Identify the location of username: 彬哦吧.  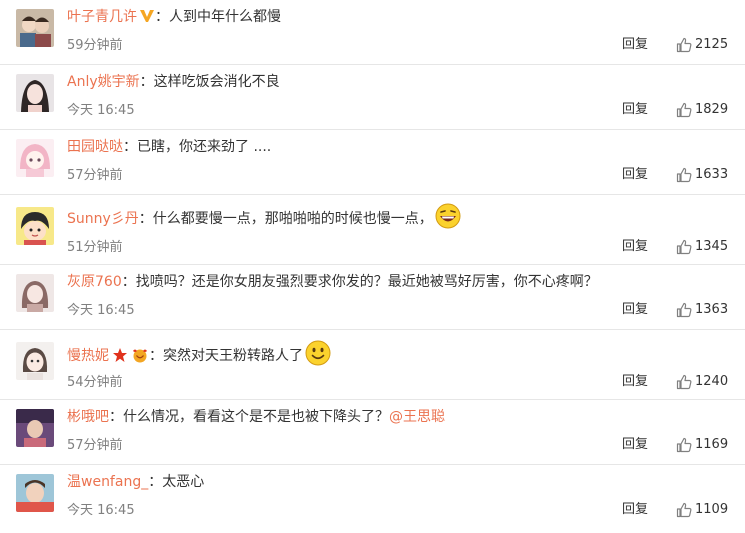
(88, 417).